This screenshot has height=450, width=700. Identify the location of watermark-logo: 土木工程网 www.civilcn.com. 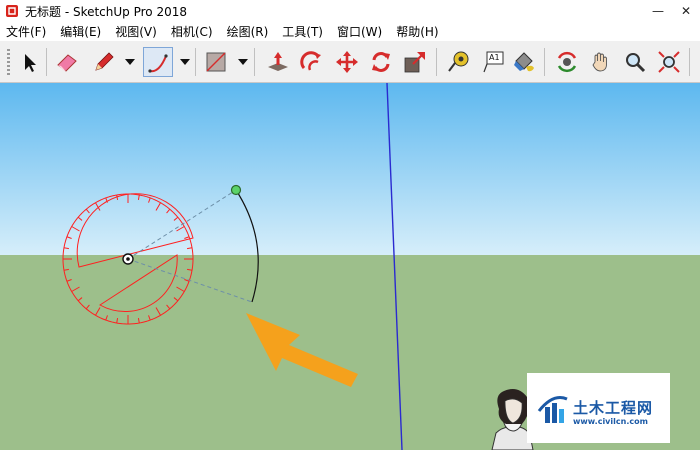
(598, 408).